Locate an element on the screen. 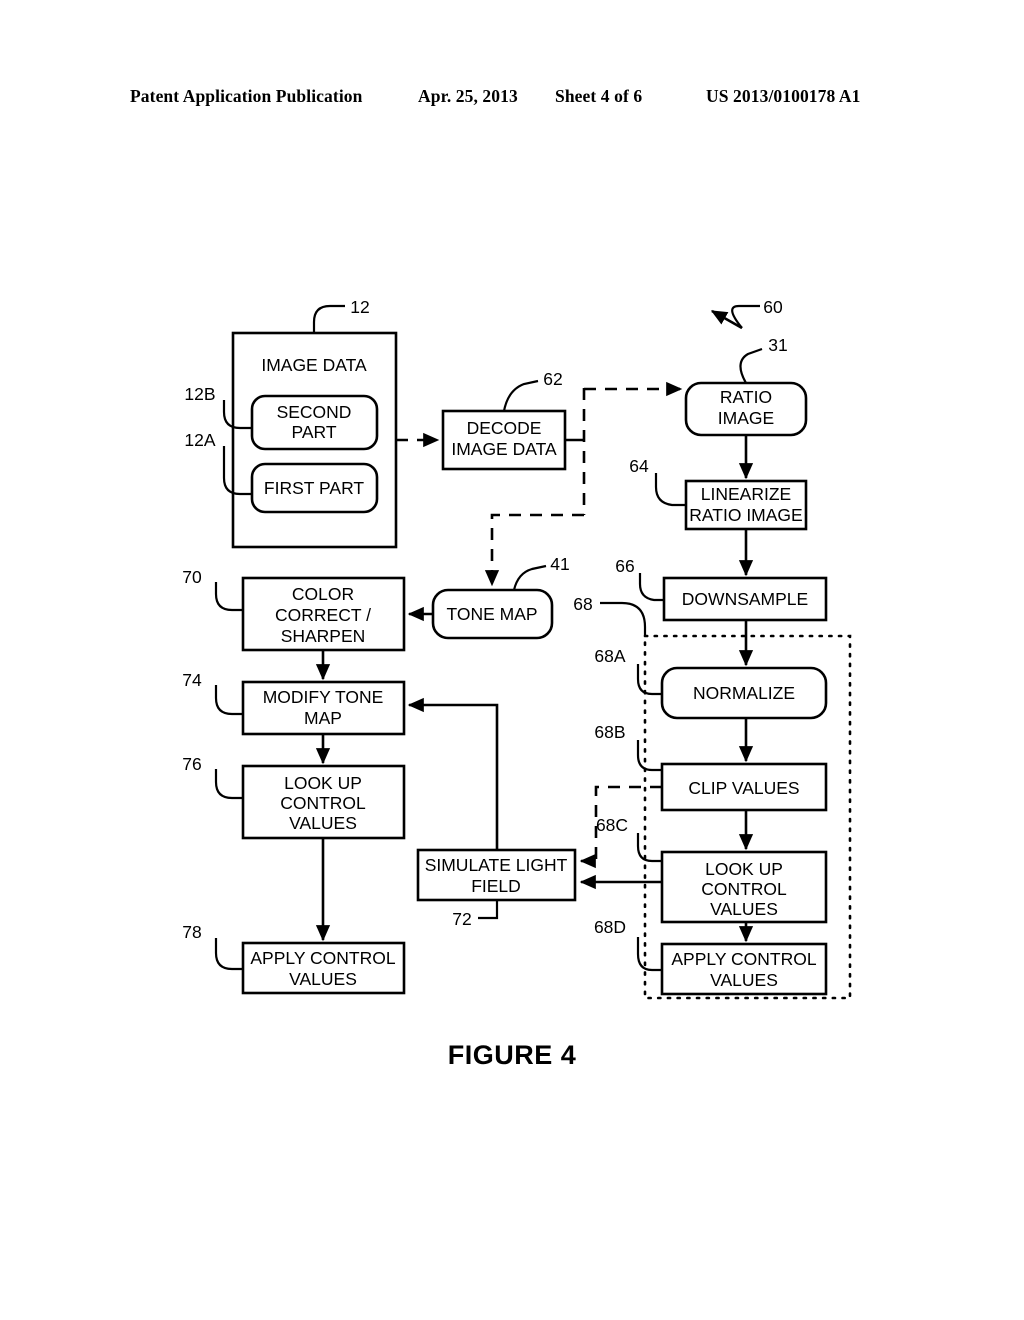  node-apply-left-label-line2: VALUES is located at coordinates (323, 979).